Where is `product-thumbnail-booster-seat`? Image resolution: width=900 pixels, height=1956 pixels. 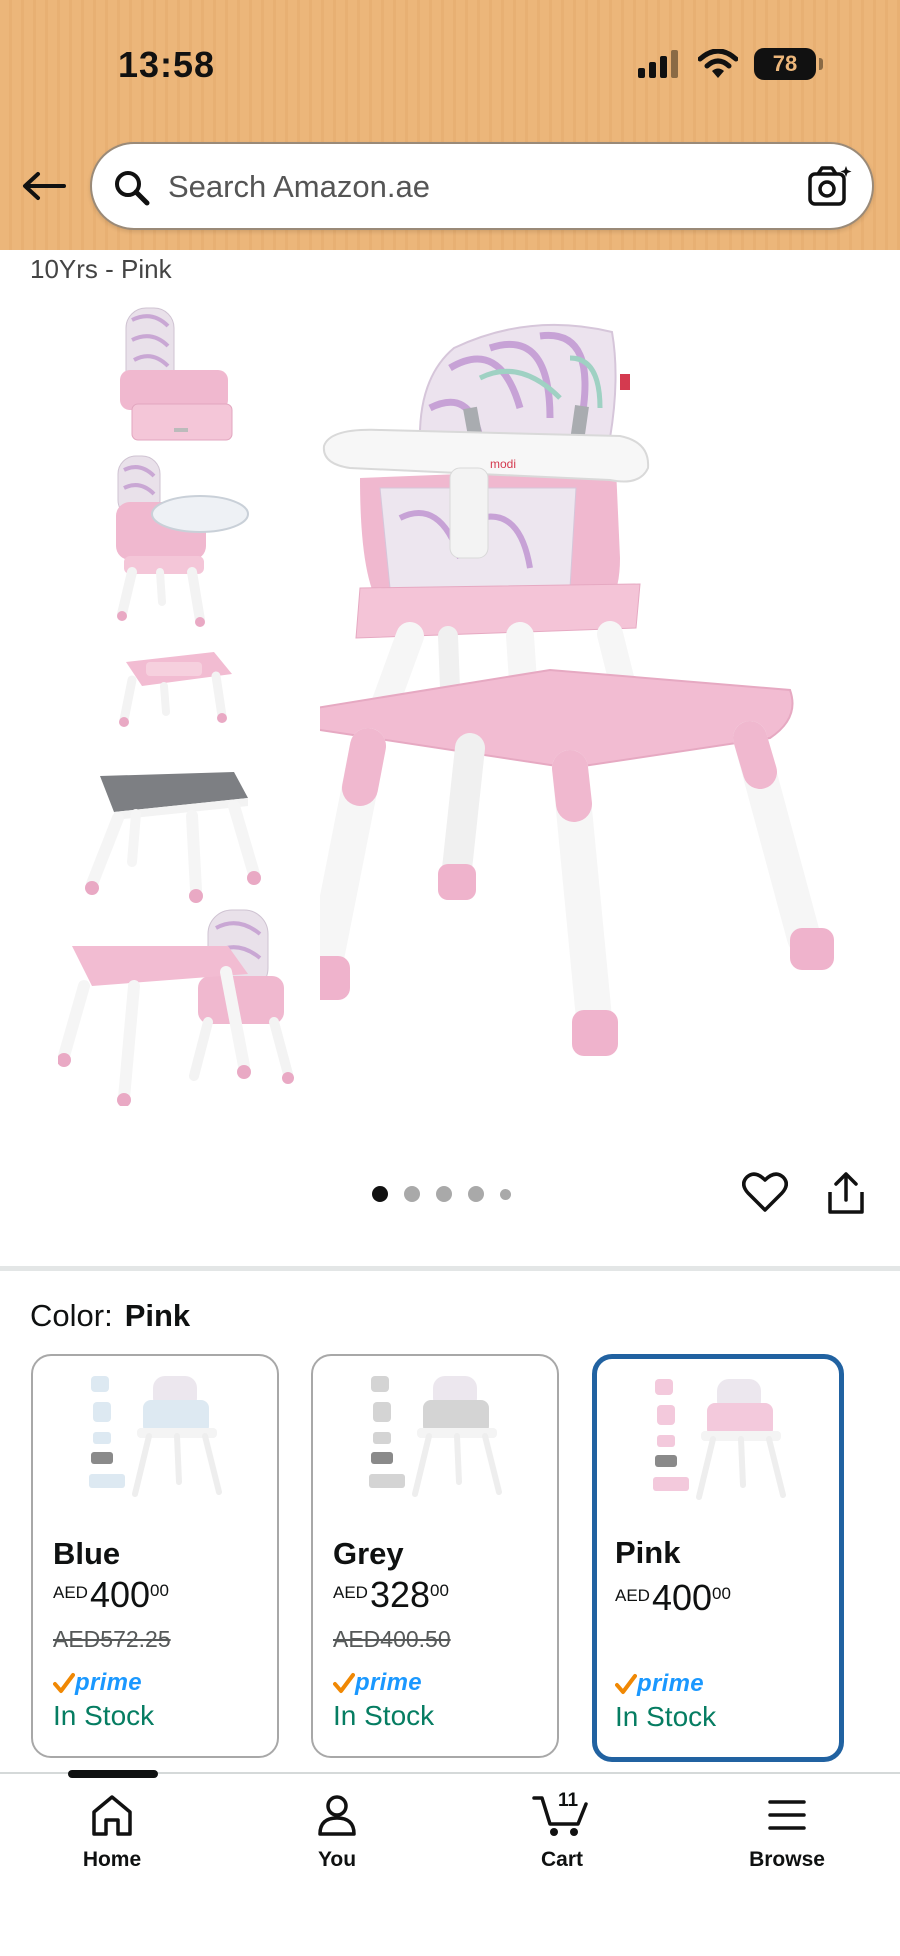
product-thumbnail-booster-seat is located at coordinates (177, 375).